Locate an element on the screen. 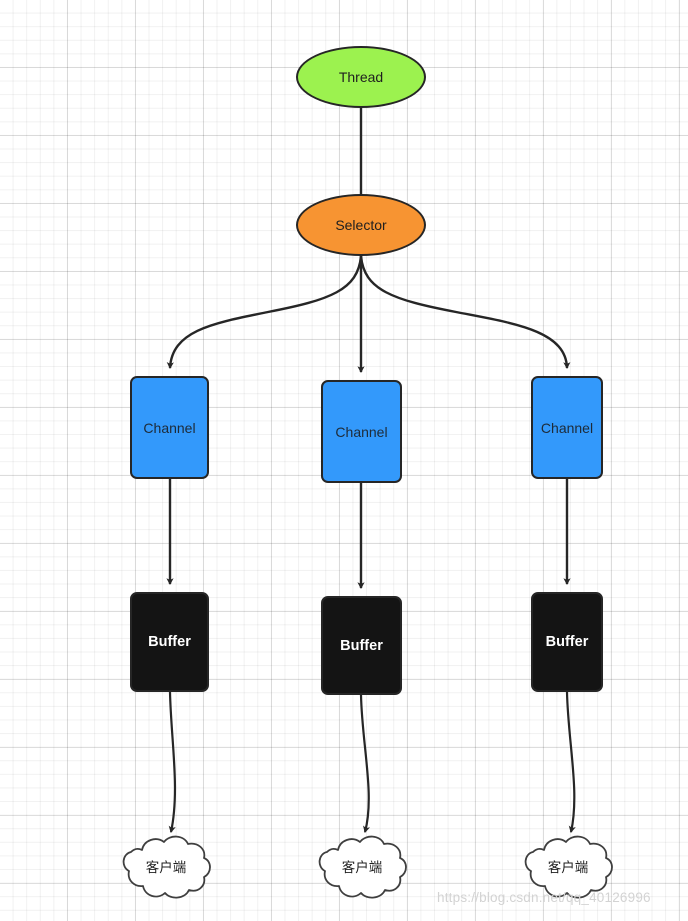 This screenshot has height=921, width=688. node-client-1-label: 客户端 is located at coordinates (166, 868).